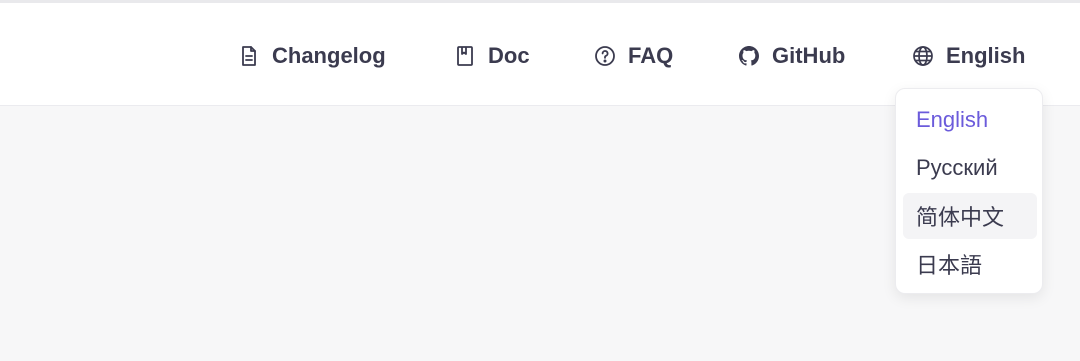 Image resolution: width=1080 pixels, height=361 pixels. I want to click on language-switcher: English, so click(967, 56).